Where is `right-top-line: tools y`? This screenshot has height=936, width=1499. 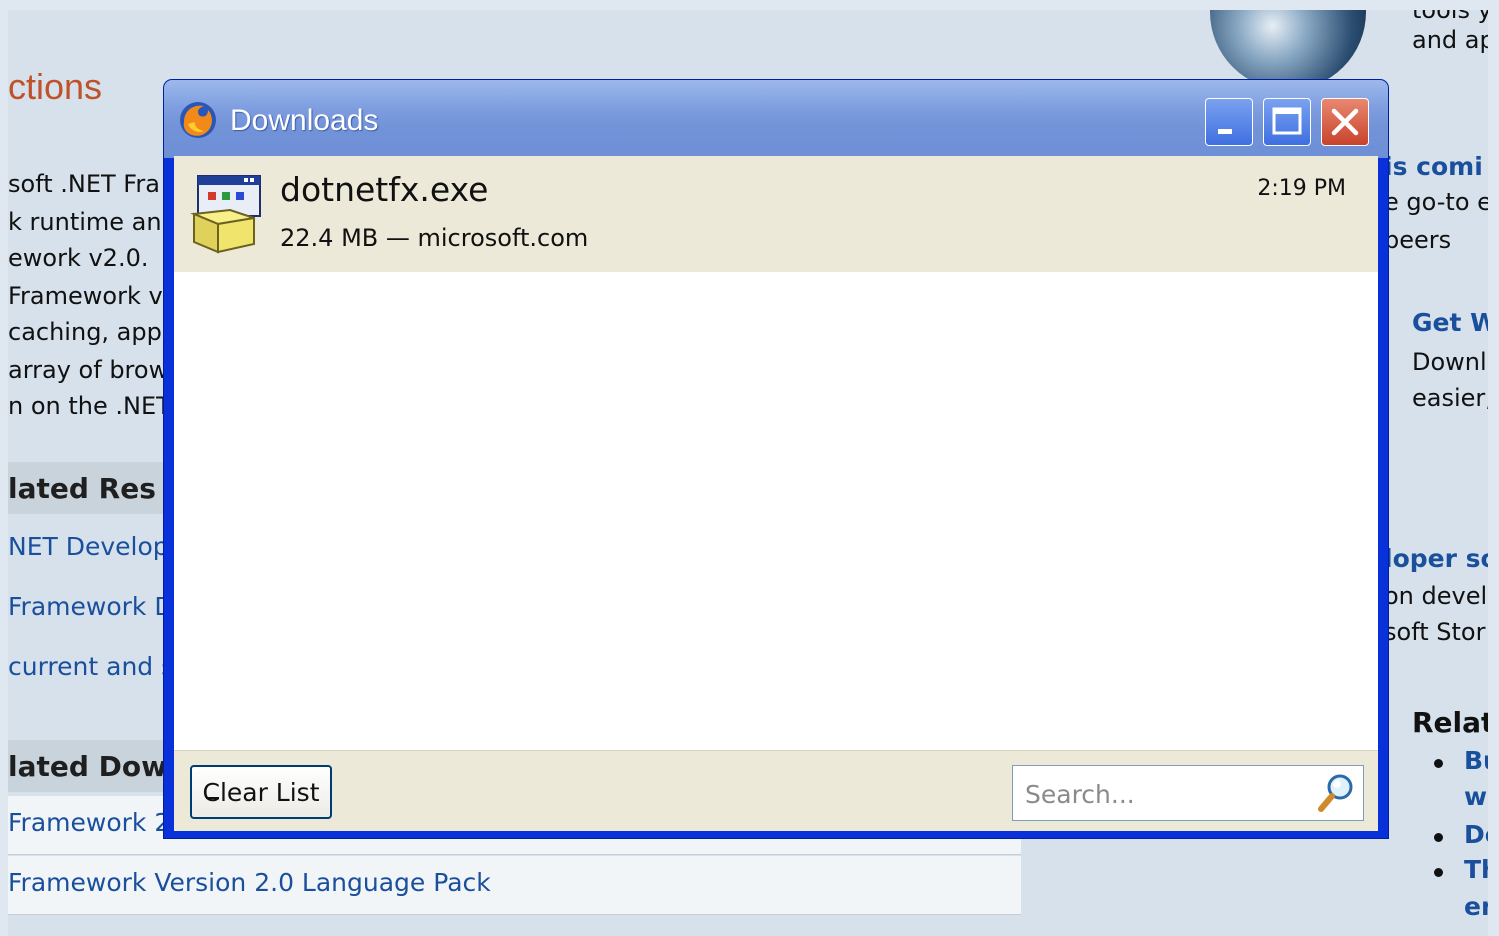 right-top-line: tools y is located at coordinates (1450, 17).